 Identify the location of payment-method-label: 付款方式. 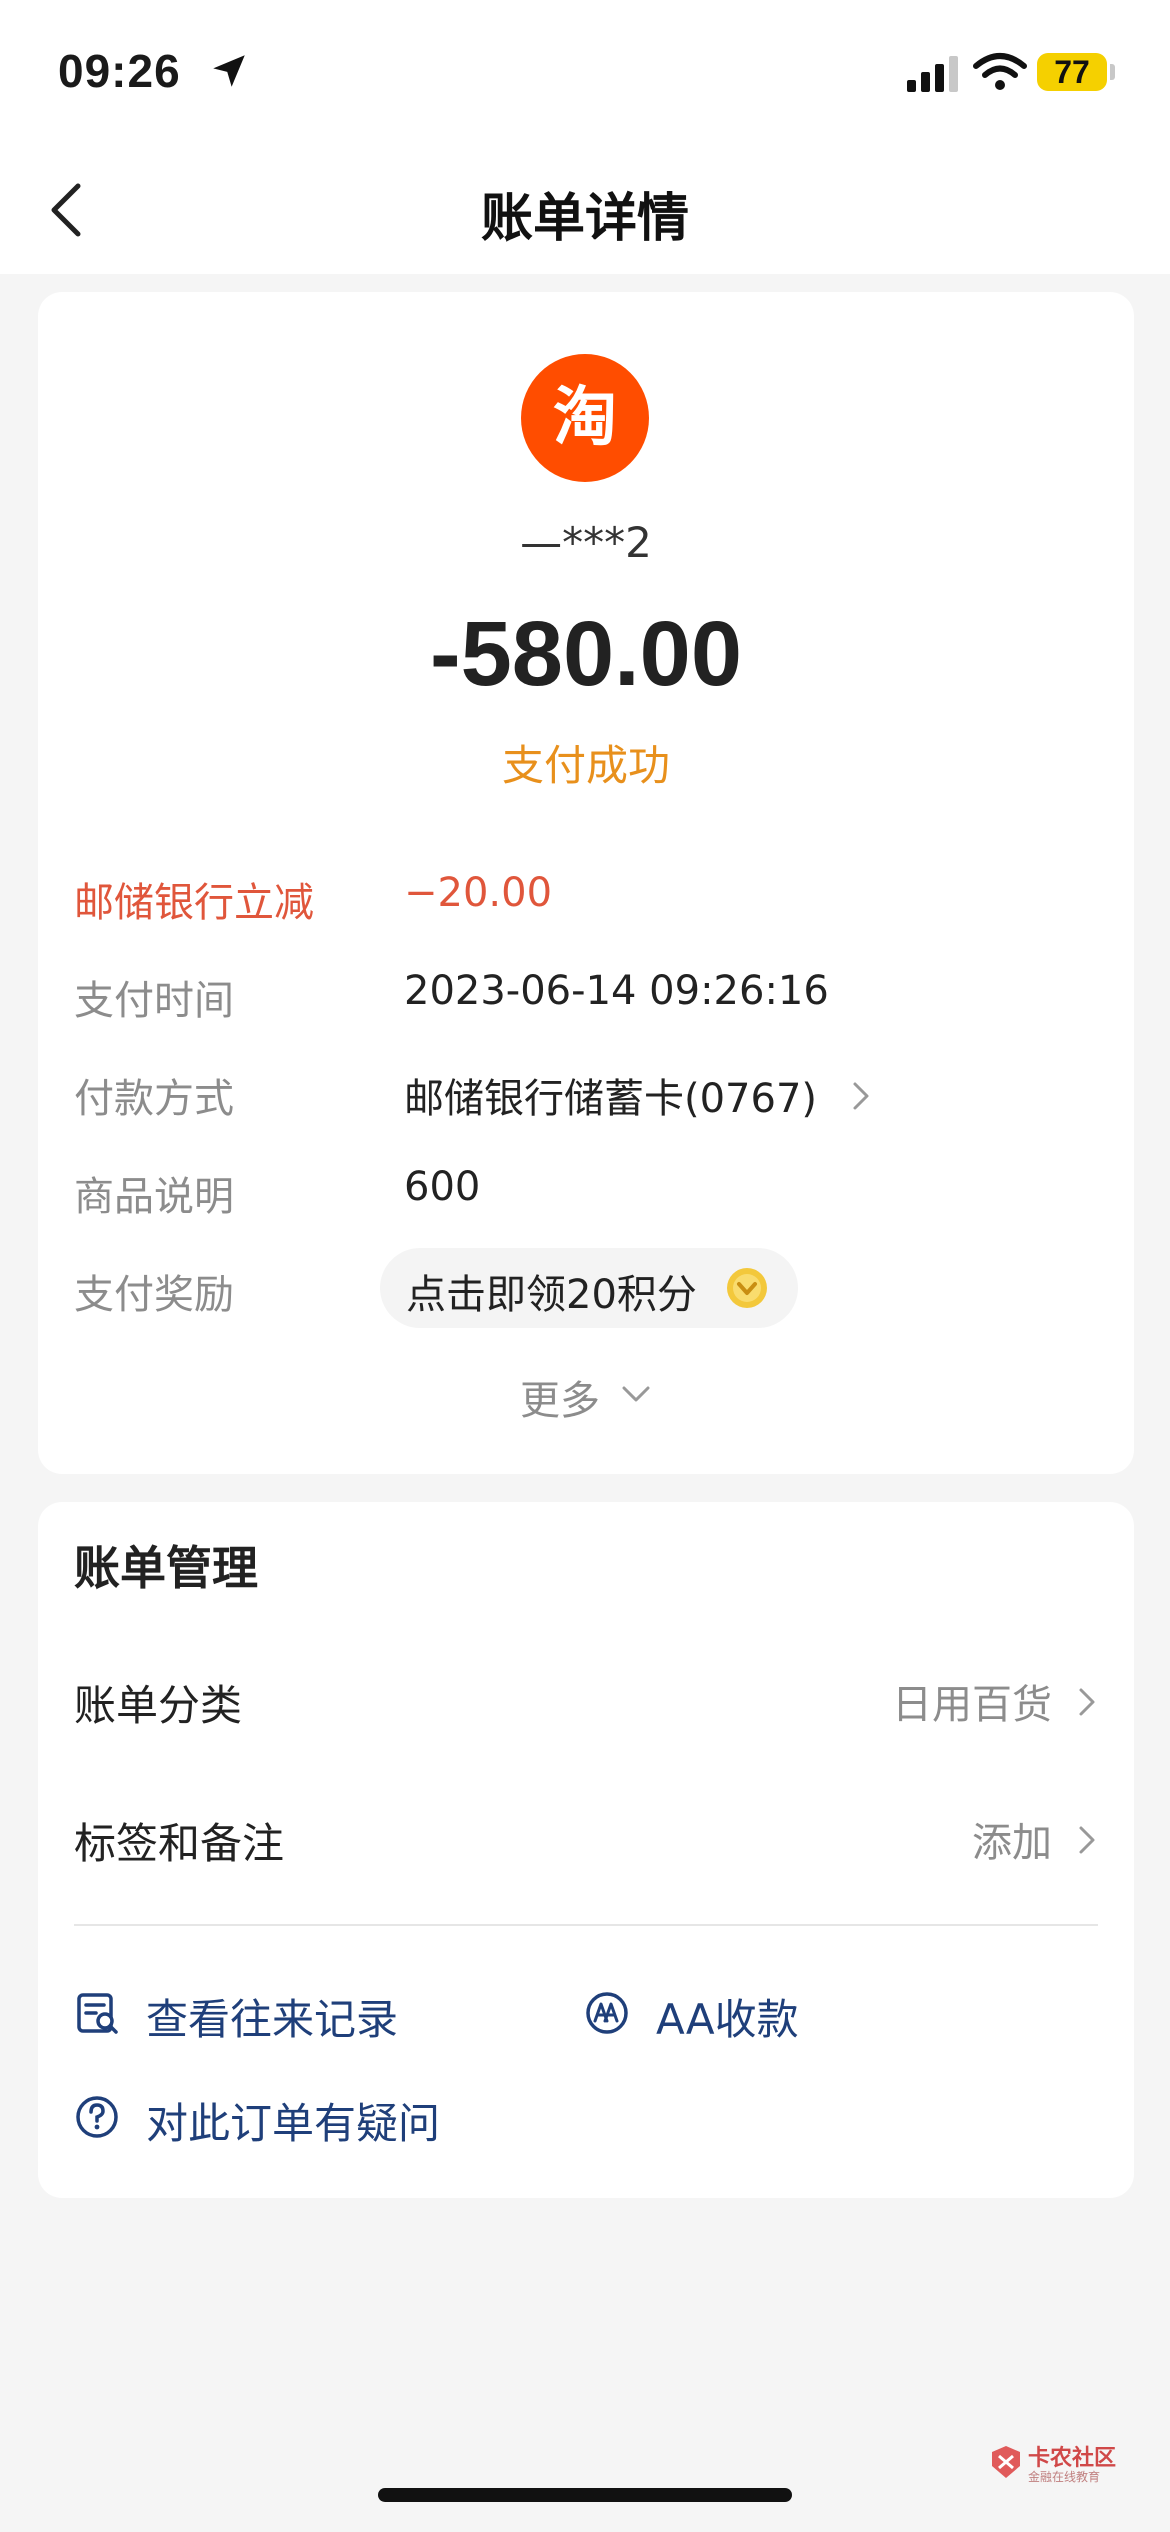
(154, 1099).